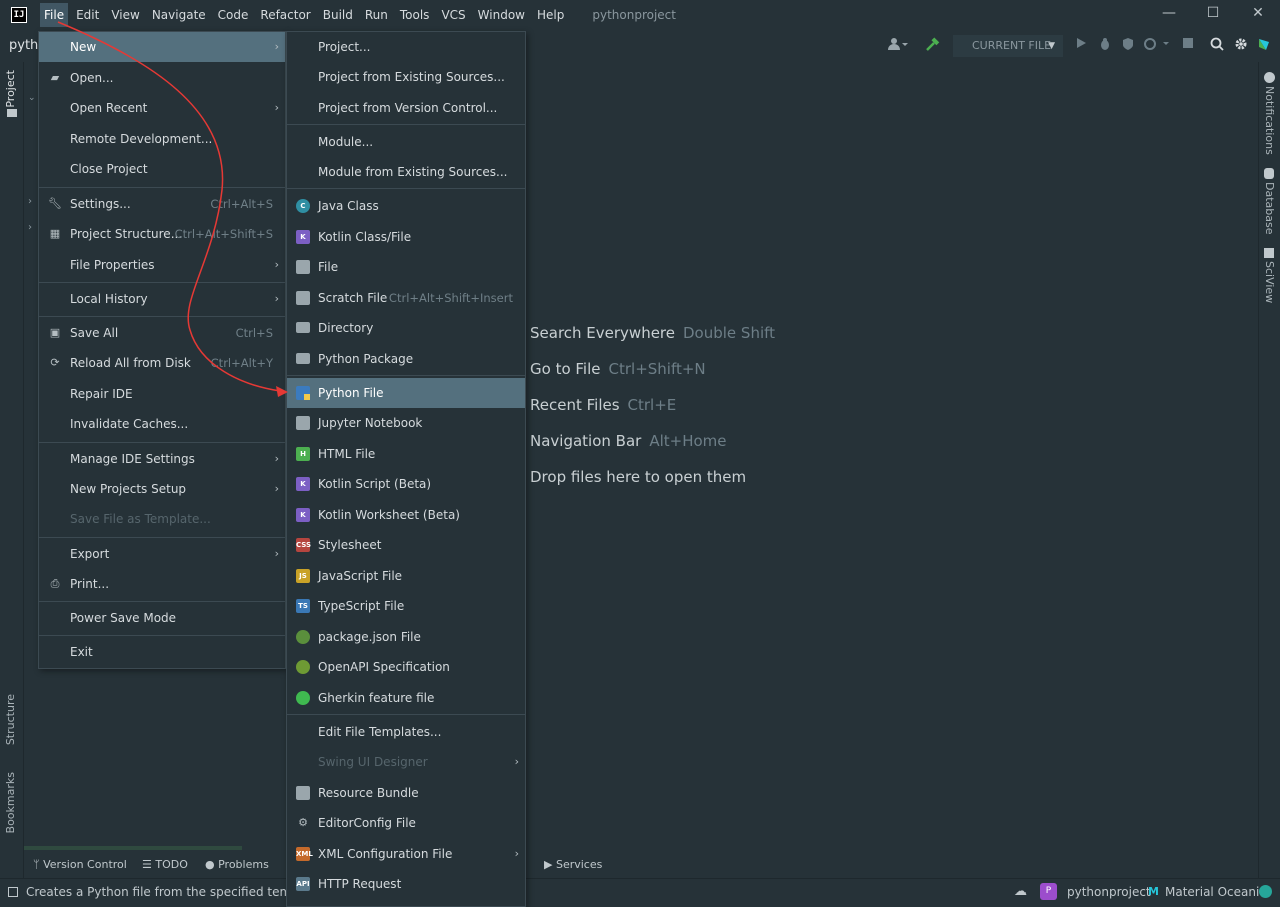 The width and height of the screenshot is (1280, 907). I want to click on menu-item-directory: Directory, so click(406, 328).